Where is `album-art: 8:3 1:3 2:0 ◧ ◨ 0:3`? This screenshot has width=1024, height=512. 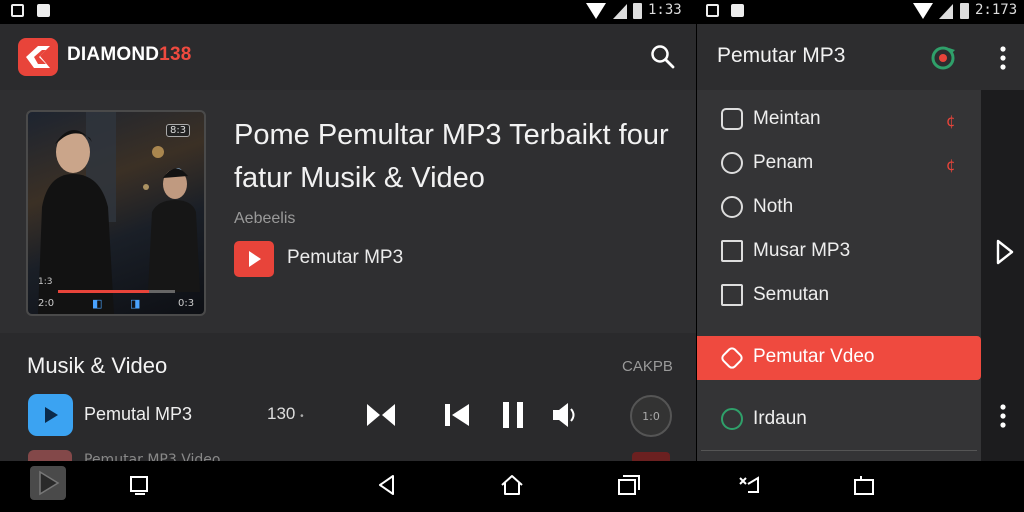 album-art: 8:3 1:3 2:0 ◧ ◨ 0:3 is located at coordinates (116, 213).